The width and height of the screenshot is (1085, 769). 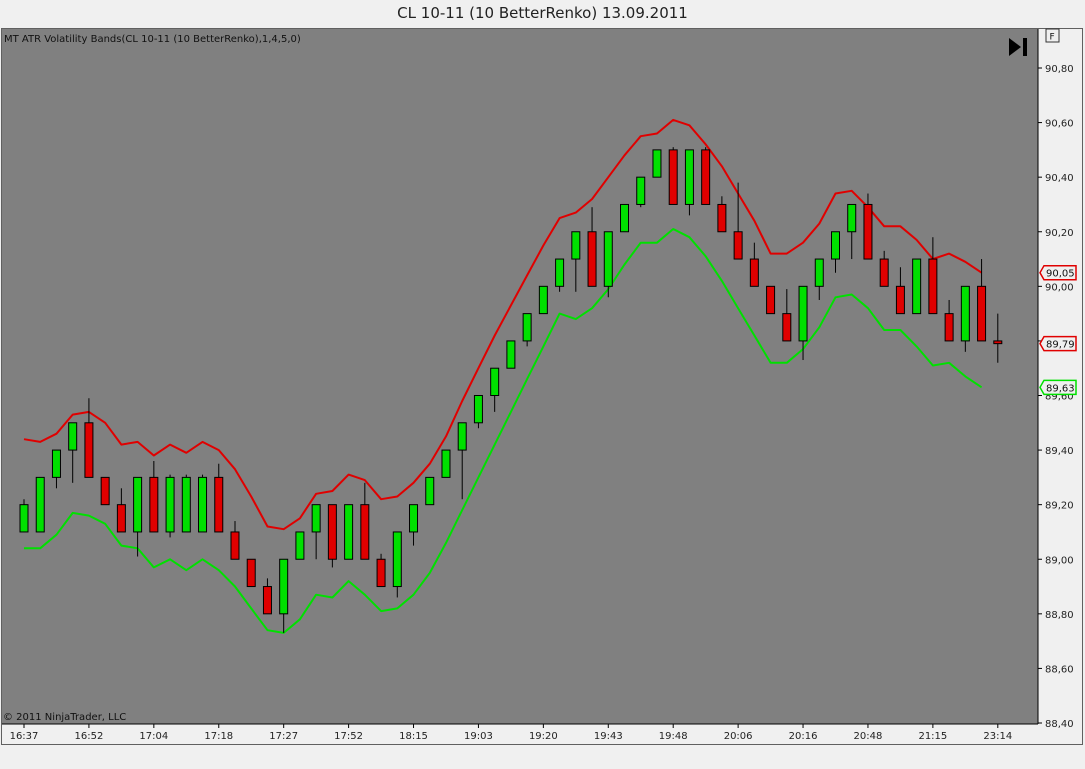 What do you see at coordinates (283, 736) in the screenshot?
I see `x-tick-label: 17:27` at bounding box center [283, 736].